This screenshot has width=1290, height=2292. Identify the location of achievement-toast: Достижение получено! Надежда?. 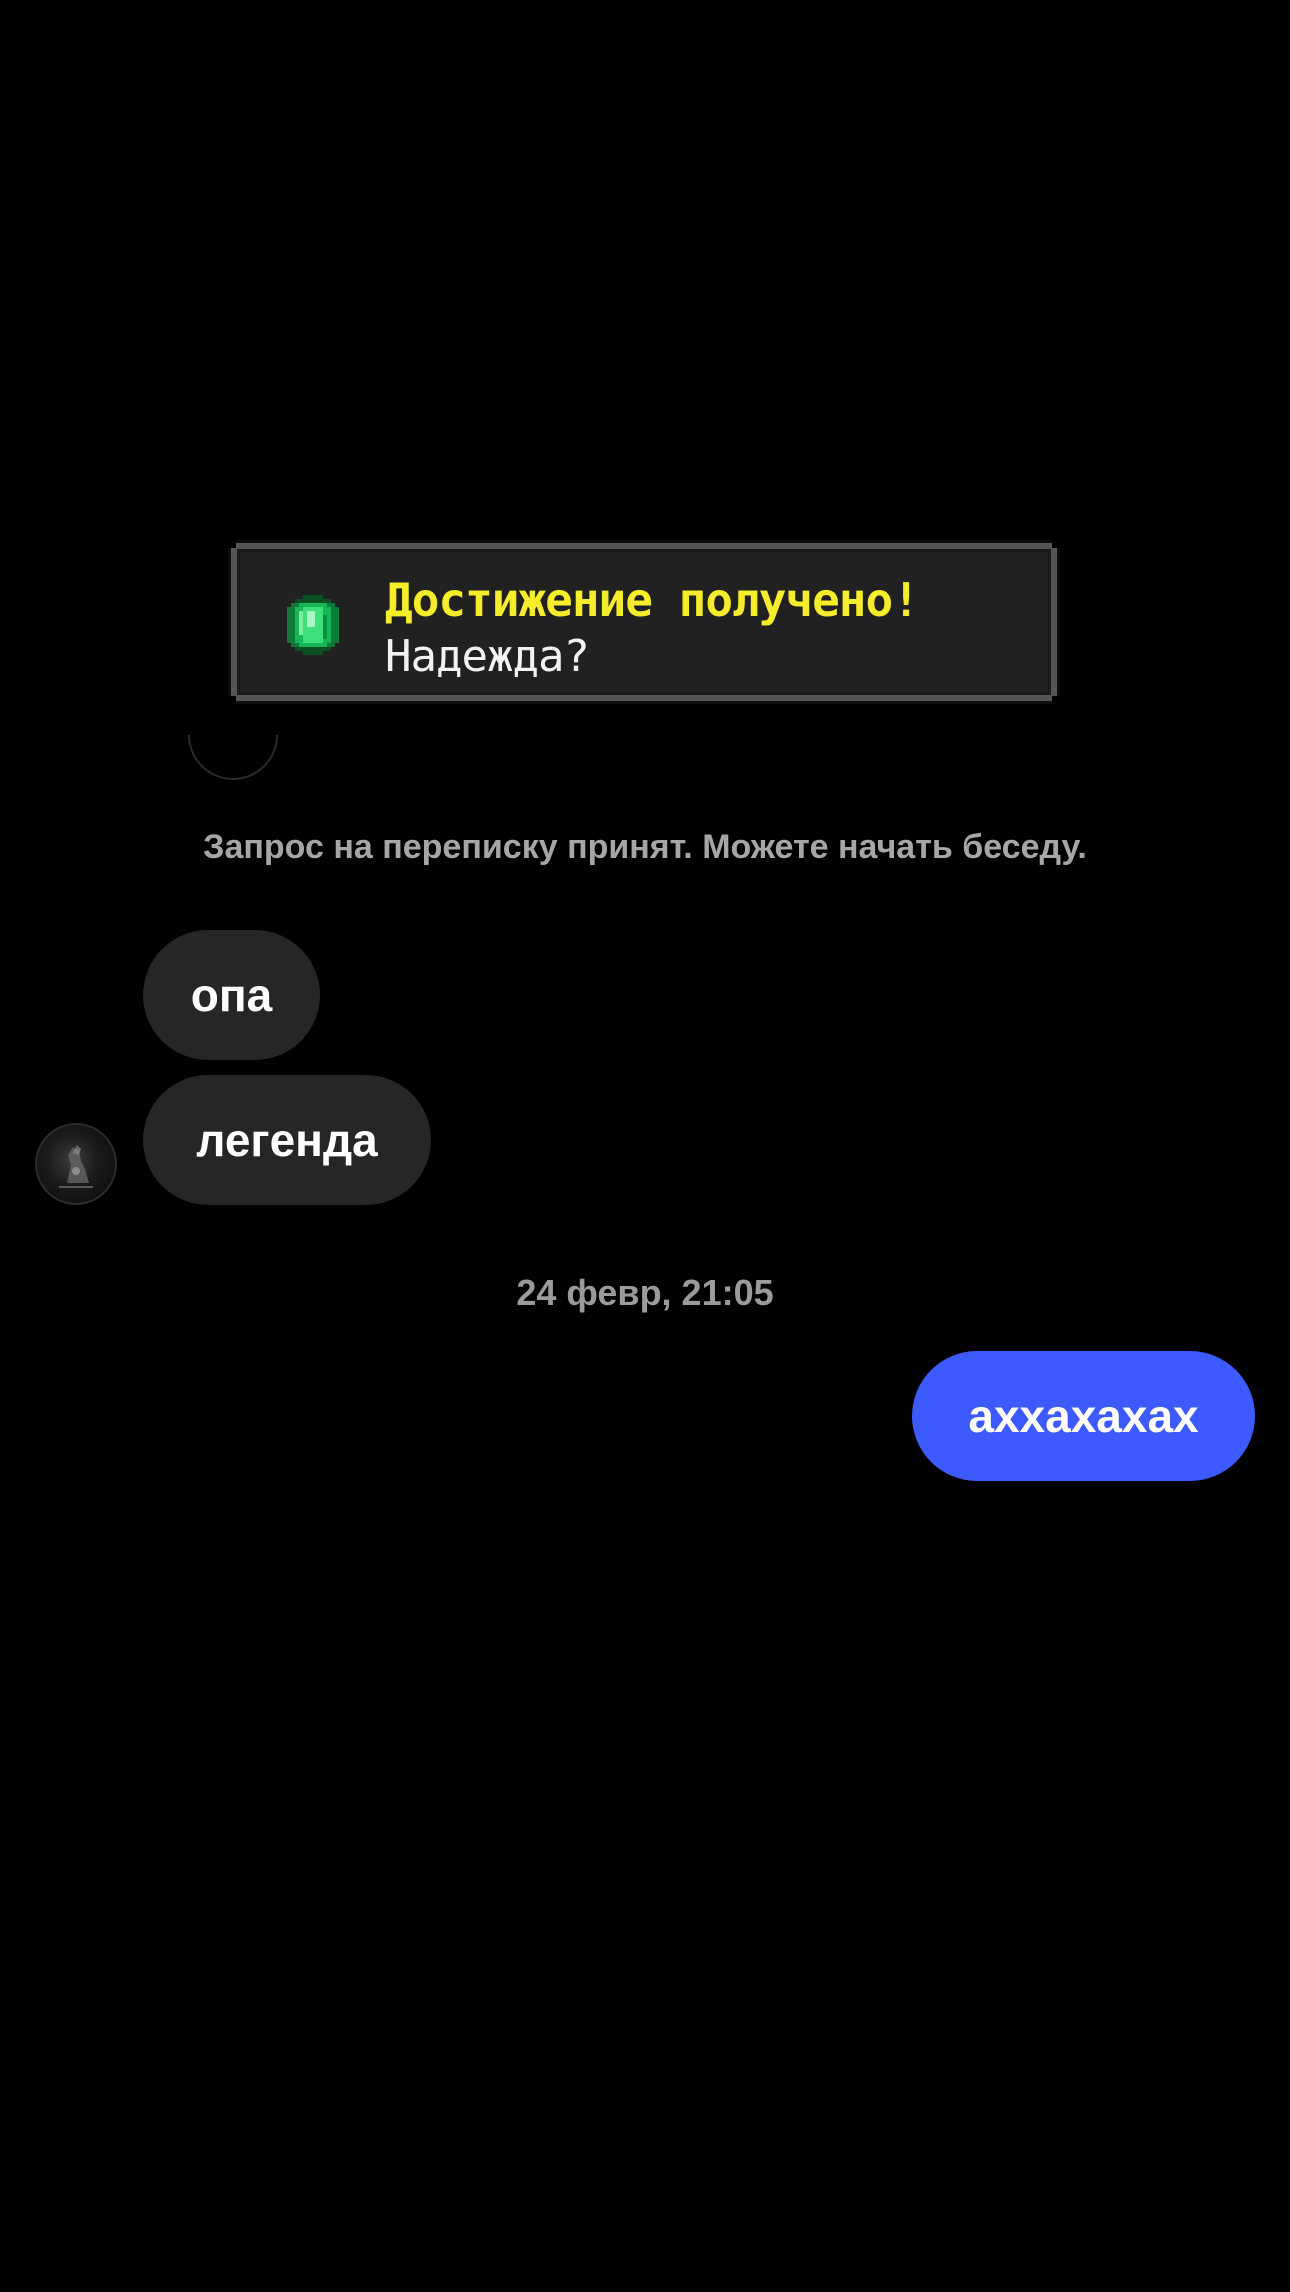
(644, 622).